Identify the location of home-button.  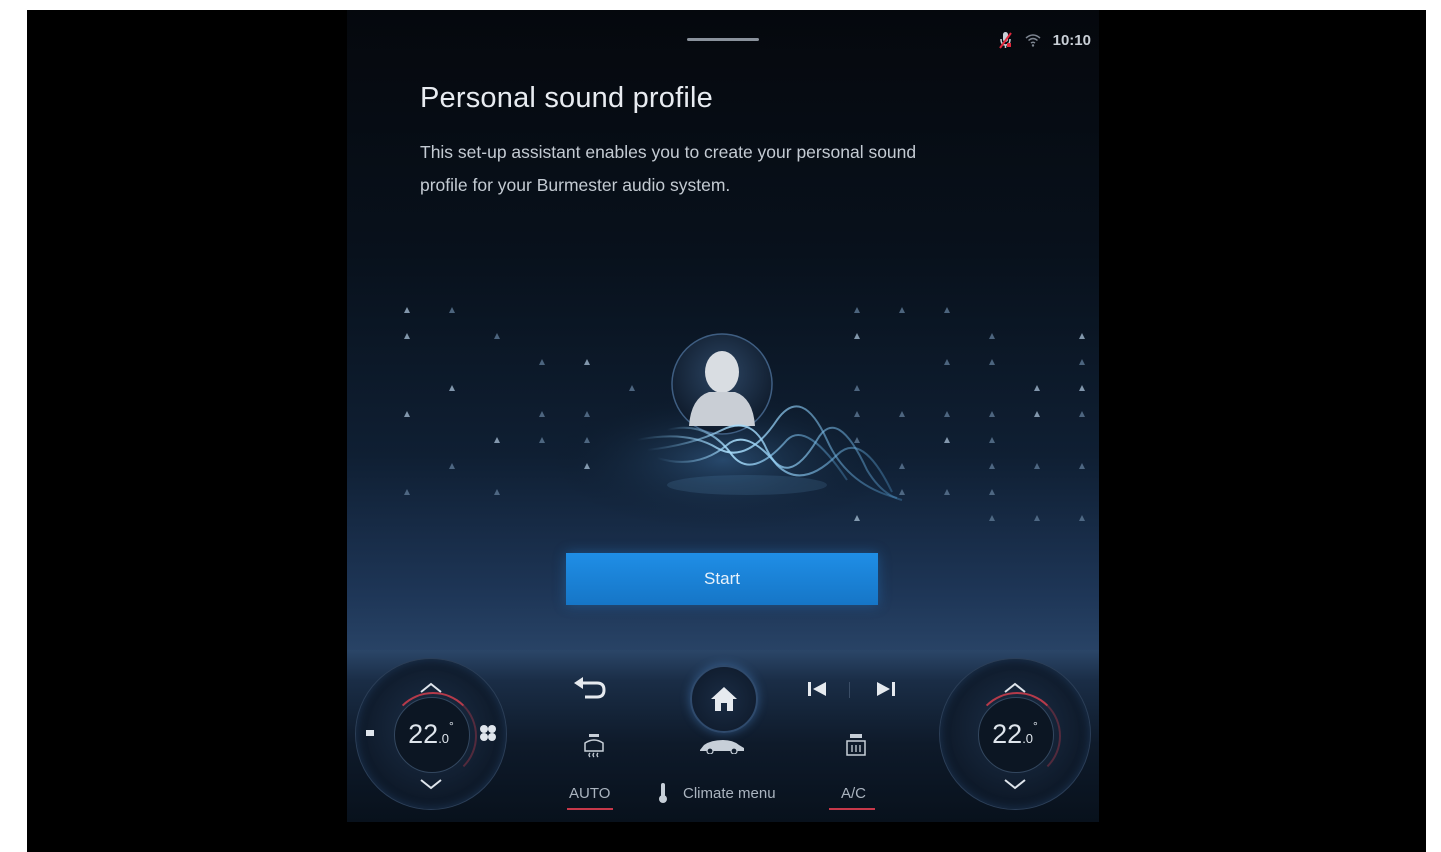
(724, 699).